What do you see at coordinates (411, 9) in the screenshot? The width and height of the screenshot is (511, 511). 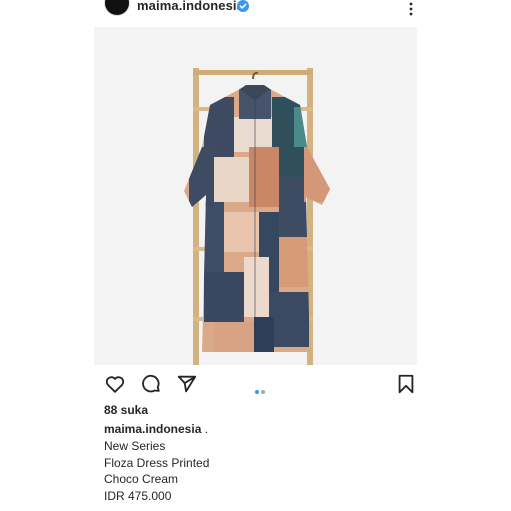 I see `more-vertical-icon` at bounding box center [411, 9].